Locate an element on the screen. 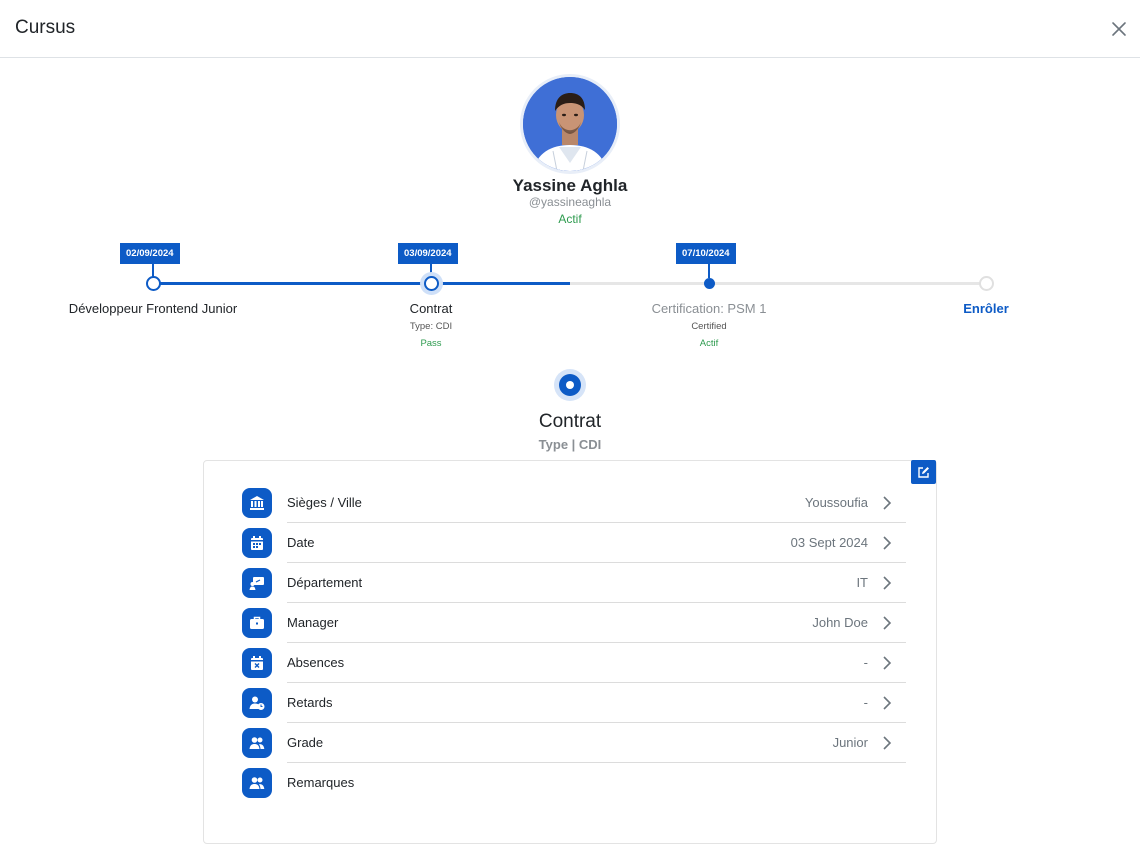 Image resolution: width=1140 pixels, height=857 pixels. detail-label: Grade is located at coordinates (305, 742).